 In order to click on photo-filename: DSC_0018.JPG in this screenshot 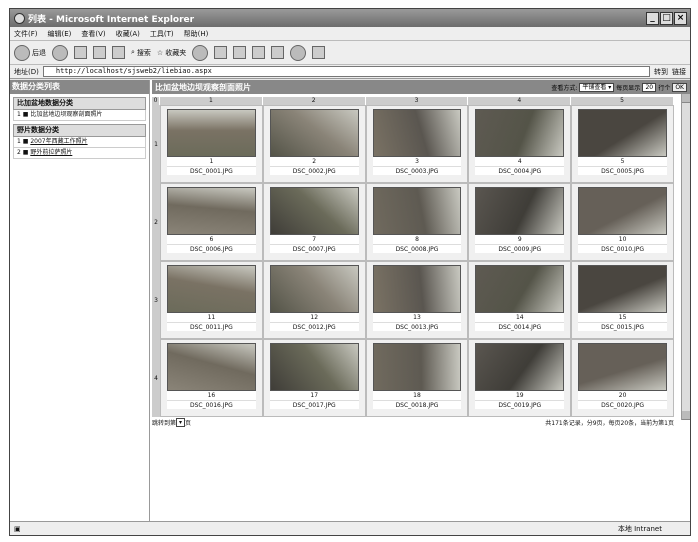, I will do `click(417, 404)`.